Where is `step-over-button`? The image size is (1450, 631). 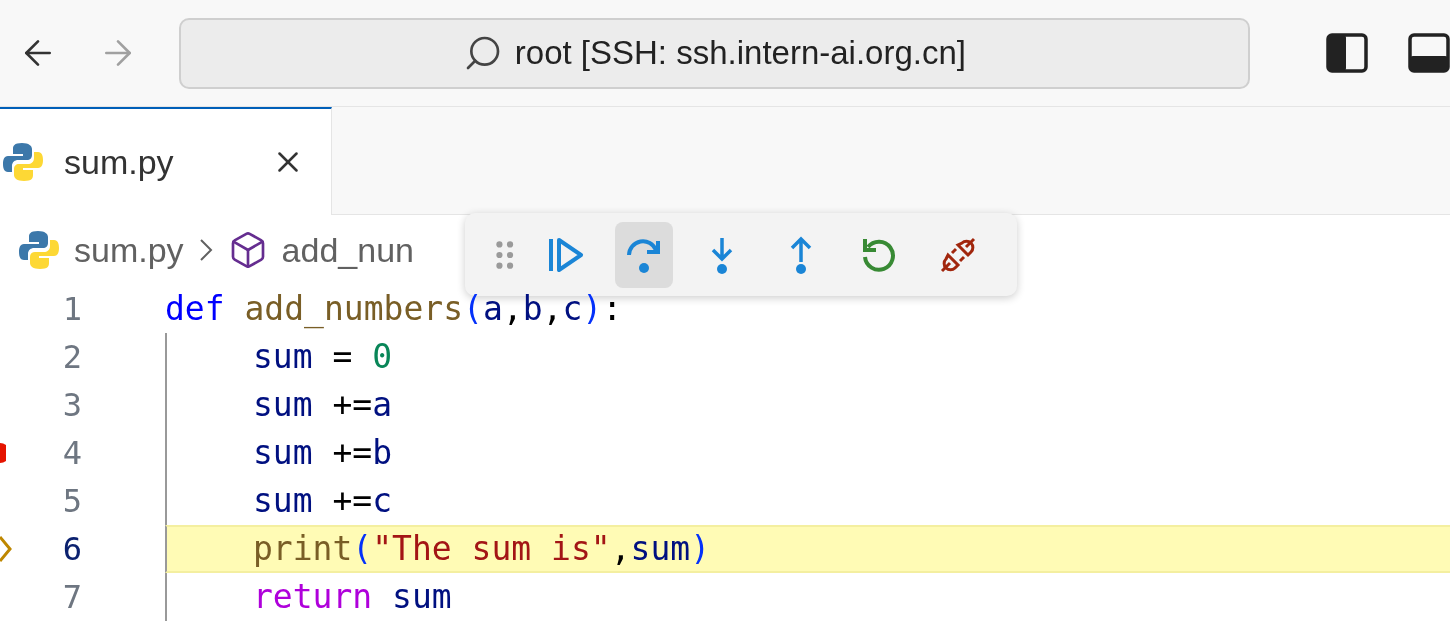
step-over-button is located at coordinates (644, 254).